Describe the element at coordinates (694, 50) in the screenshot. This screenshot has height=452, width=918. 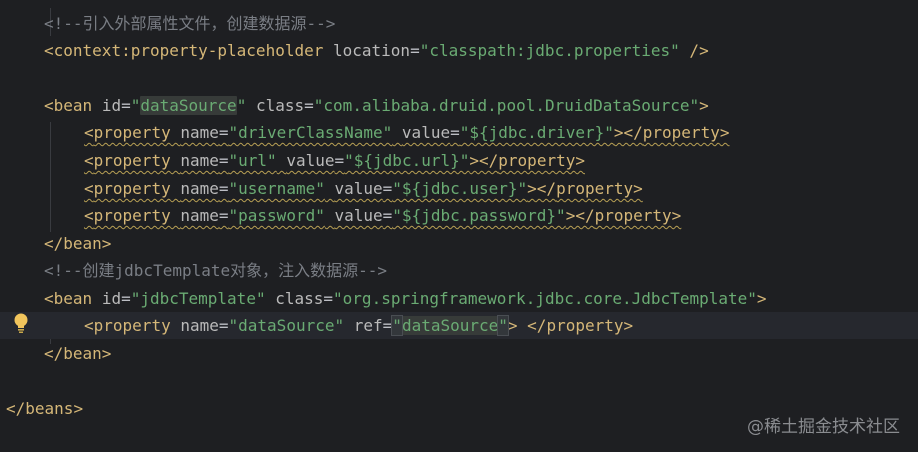
I see `tag-close: />` at that location.